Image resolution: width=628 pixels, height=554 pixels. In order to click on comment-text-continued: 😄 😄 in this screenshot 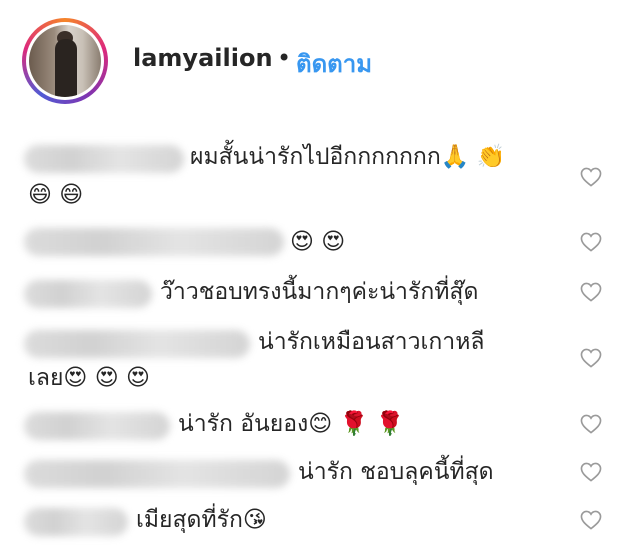, I will do `click(56, 195)`.